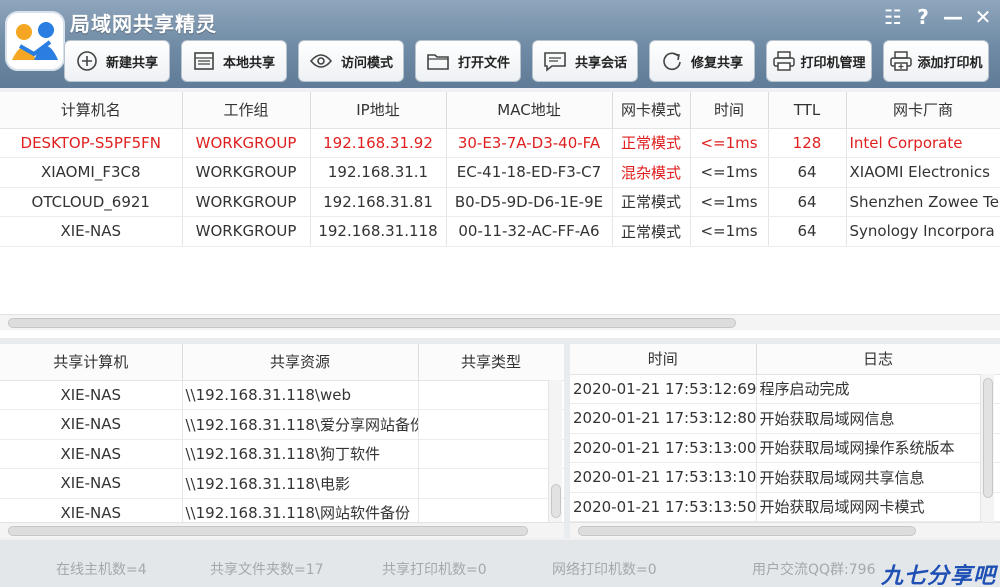 The height and width of the screenshot is (587, 1000). Describe the element at coordinates (35, 41) in the screenshot. I see `app-logo-icon` at that location.